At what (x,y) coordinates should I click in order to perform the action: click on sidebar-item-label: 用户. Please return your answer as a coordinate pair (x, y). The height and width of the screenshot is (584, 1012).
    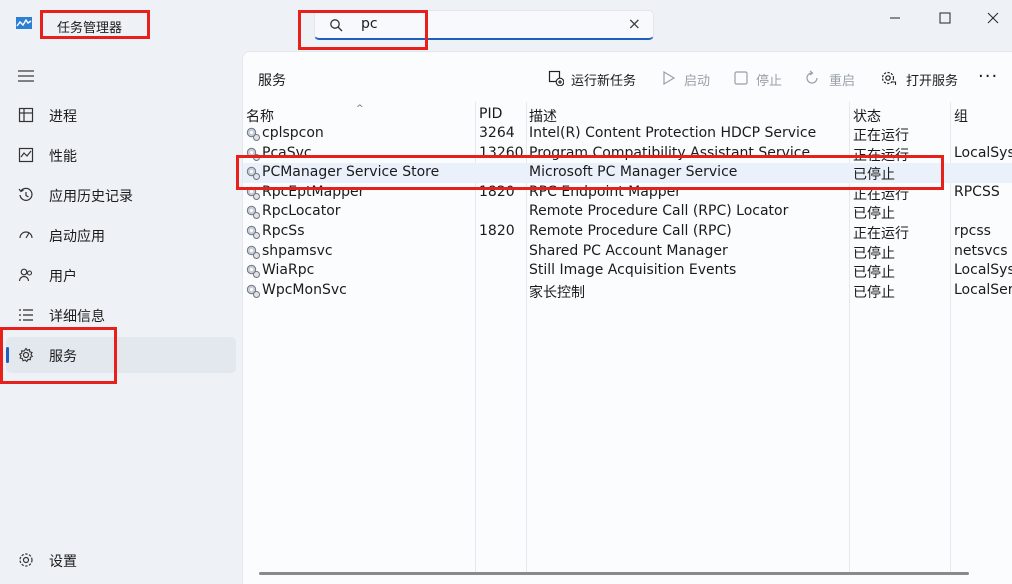
    Looking at the image, I should click on (63, 277).